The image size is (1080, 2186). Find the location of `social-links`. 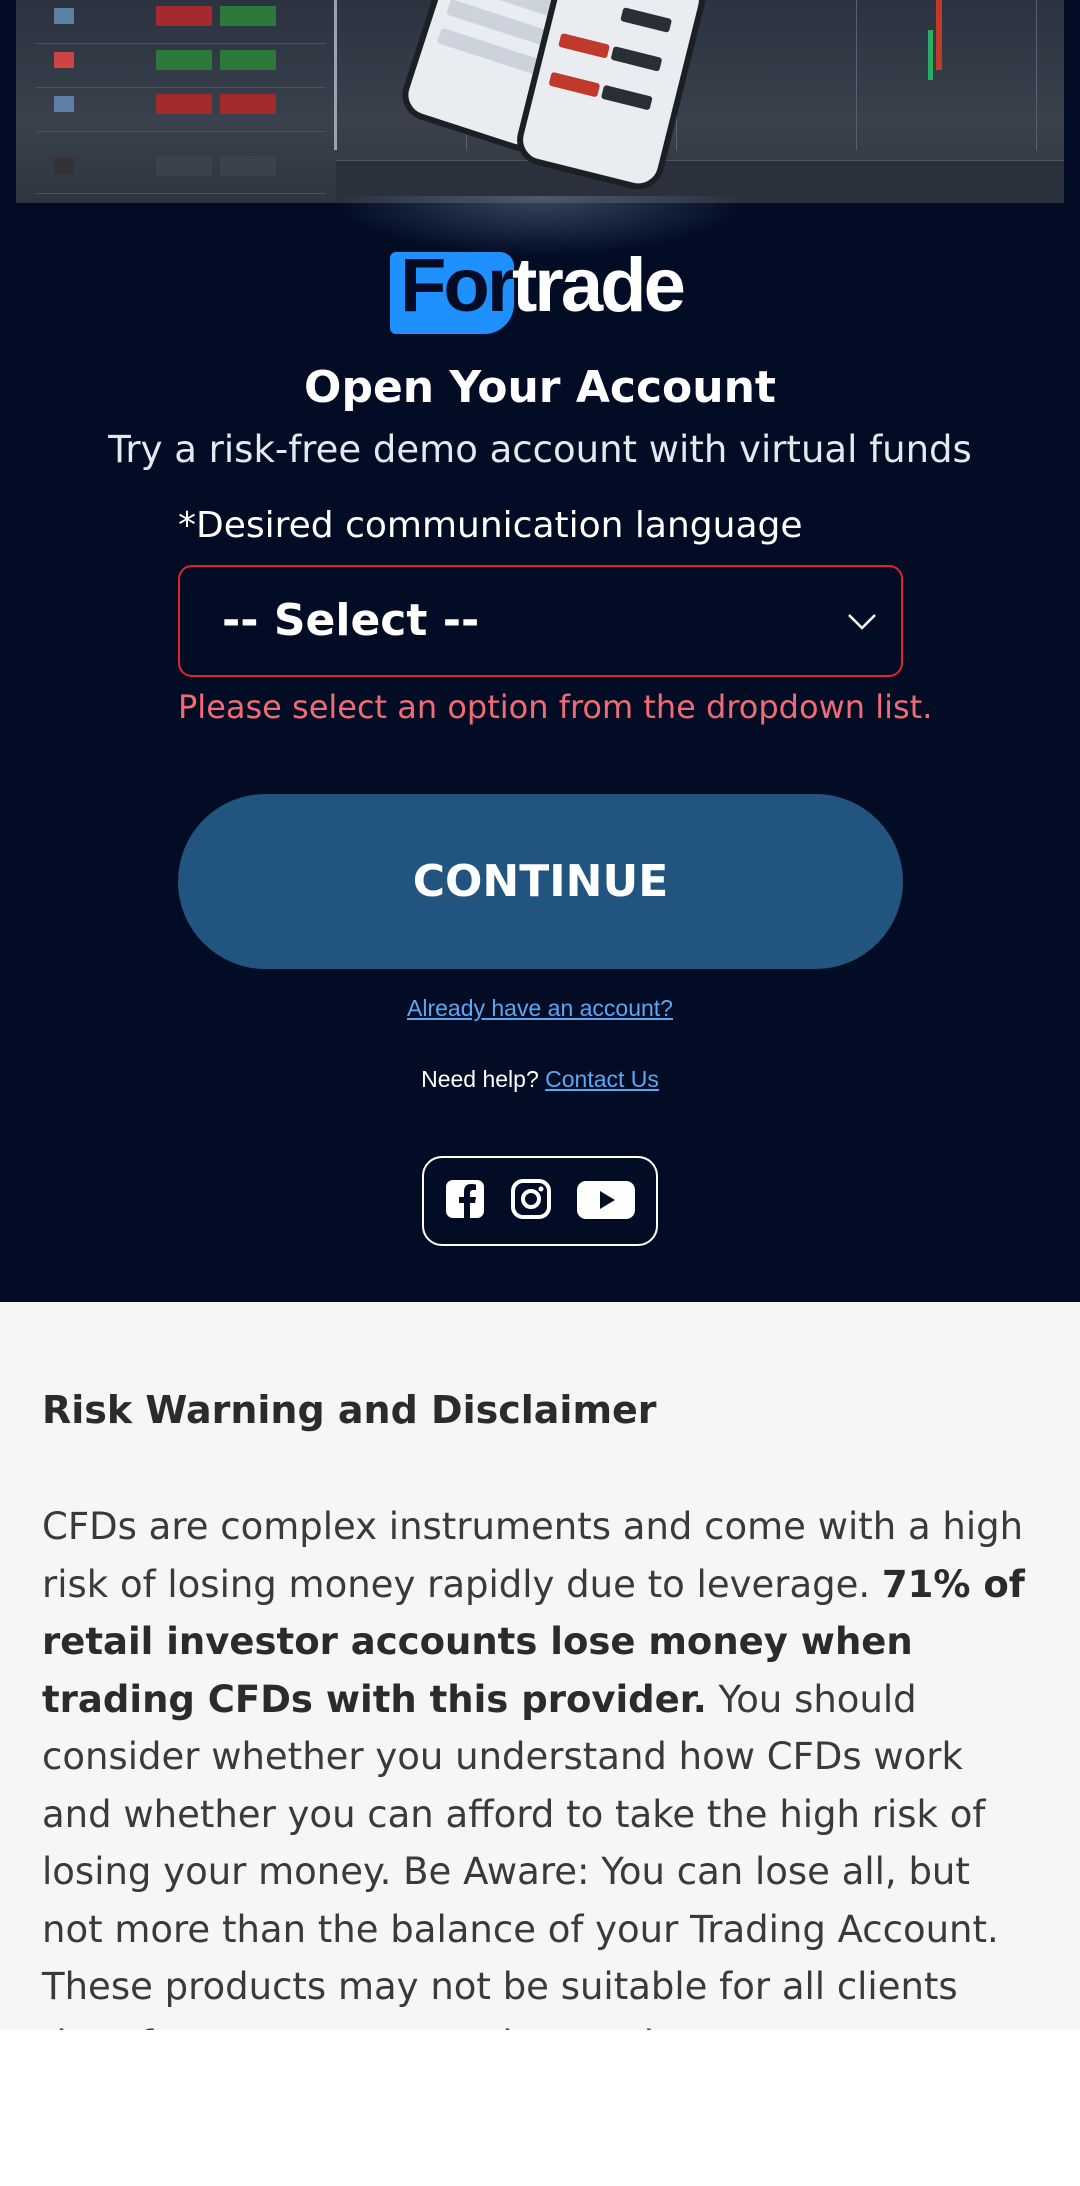

social-links is located at coordinates (540, 1201).